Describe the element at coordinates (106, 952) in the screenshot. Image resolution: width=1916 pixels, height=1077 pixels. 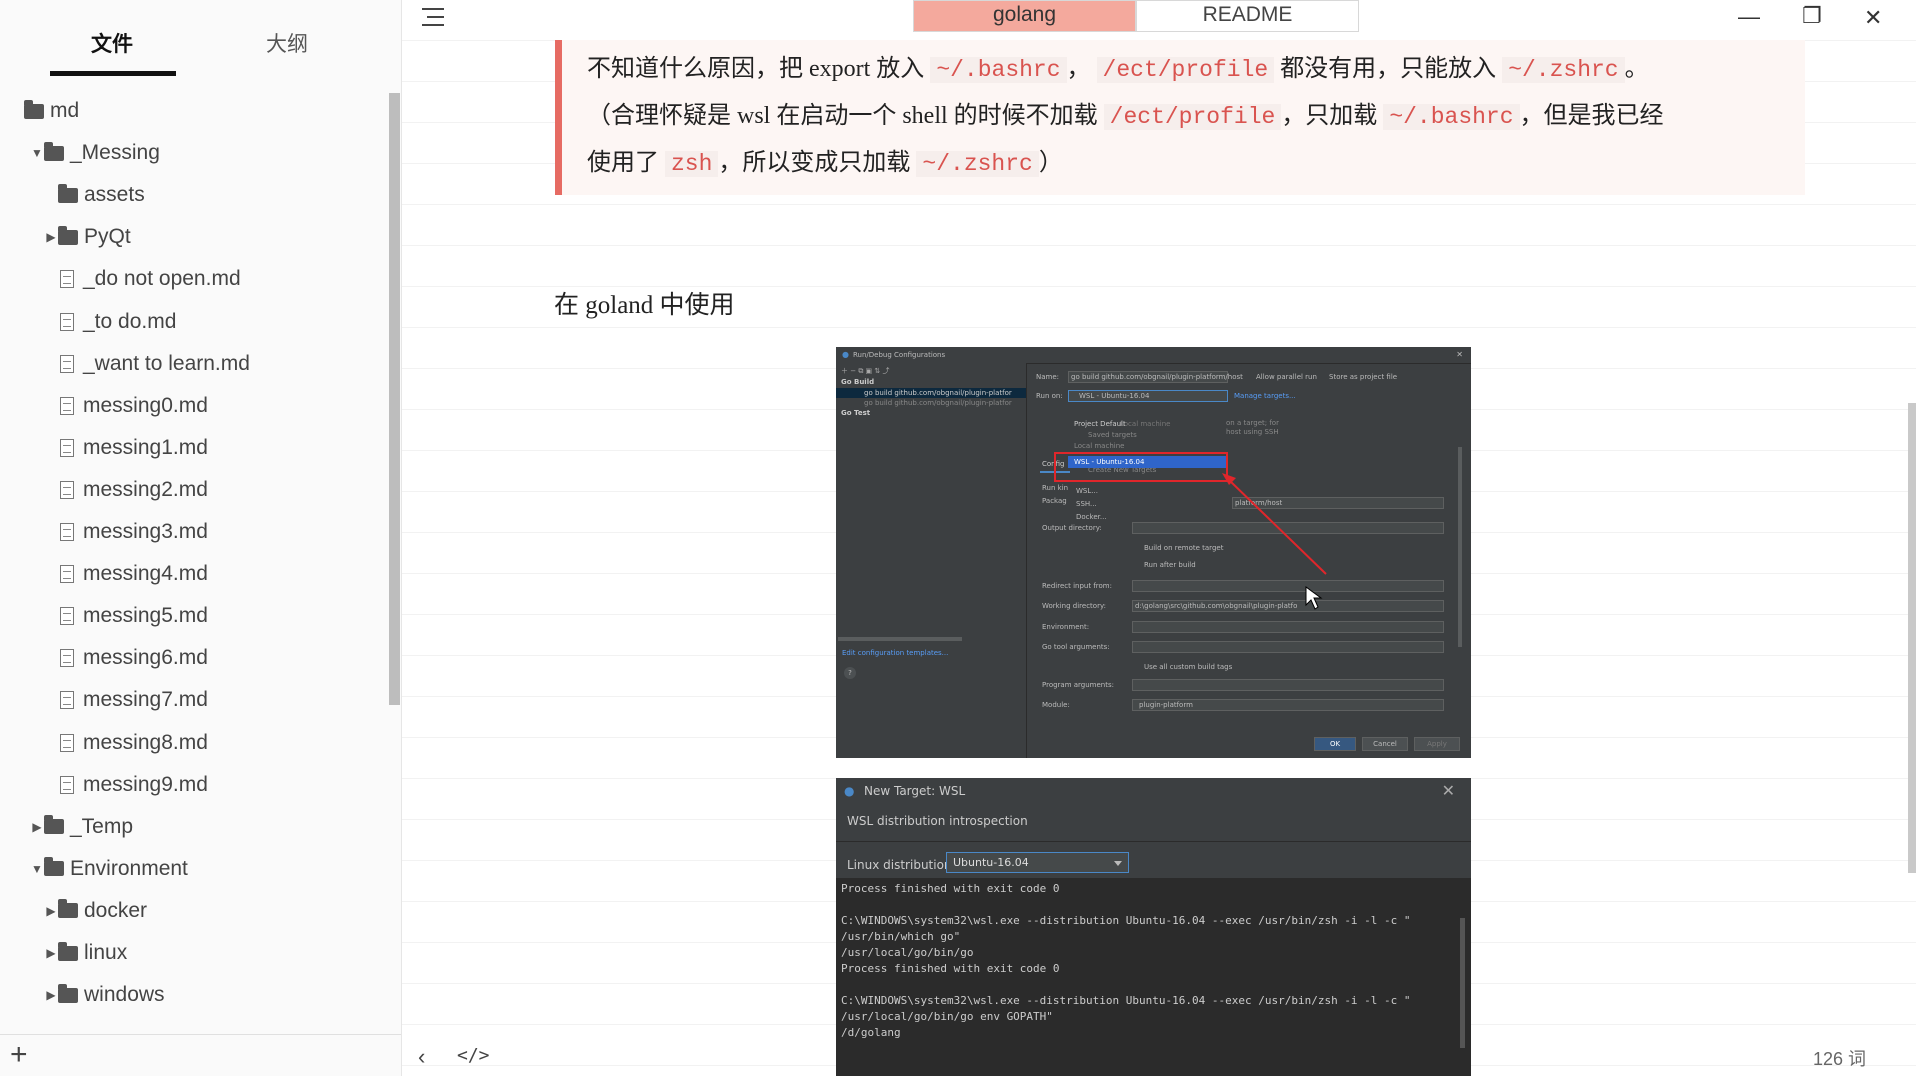
I see `tree-item-label: linux` at that location.